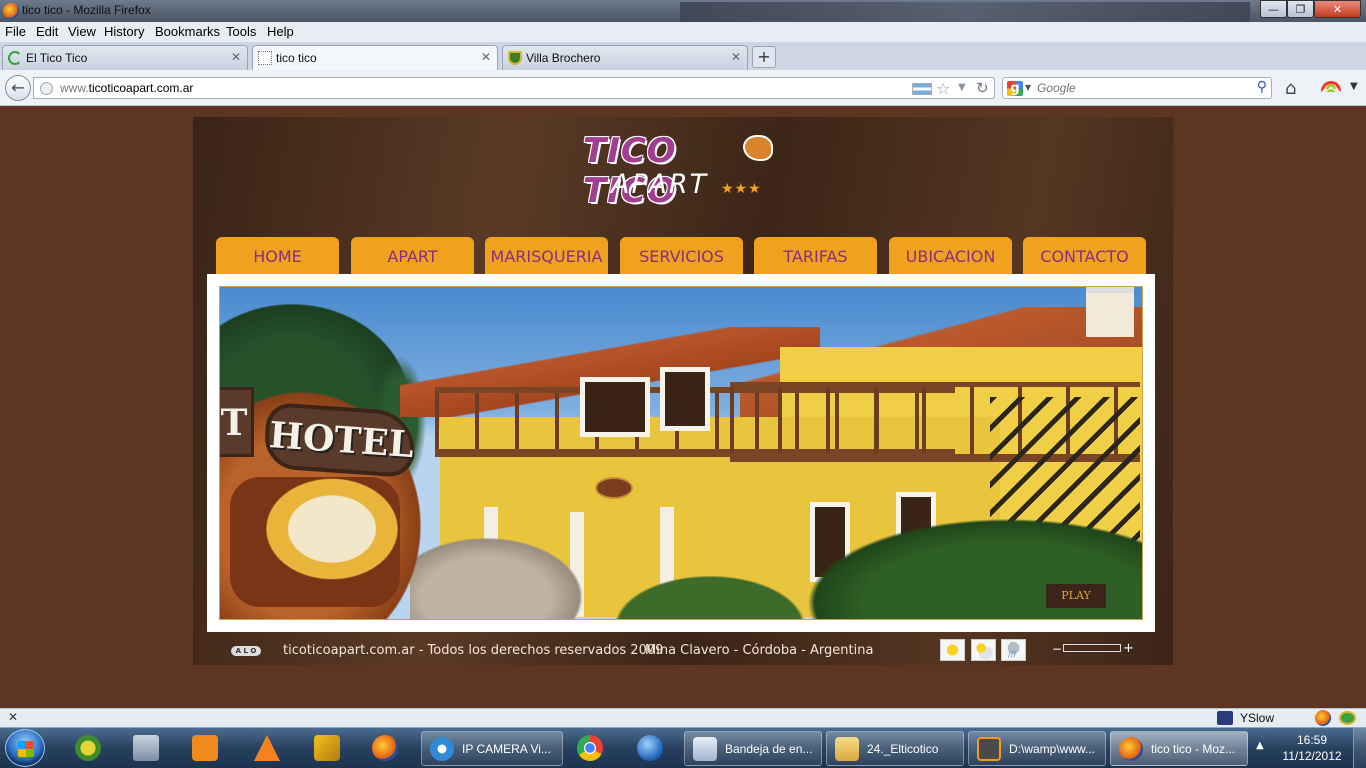  I want to click on firefox-addon-icon, so click(1323, 718).